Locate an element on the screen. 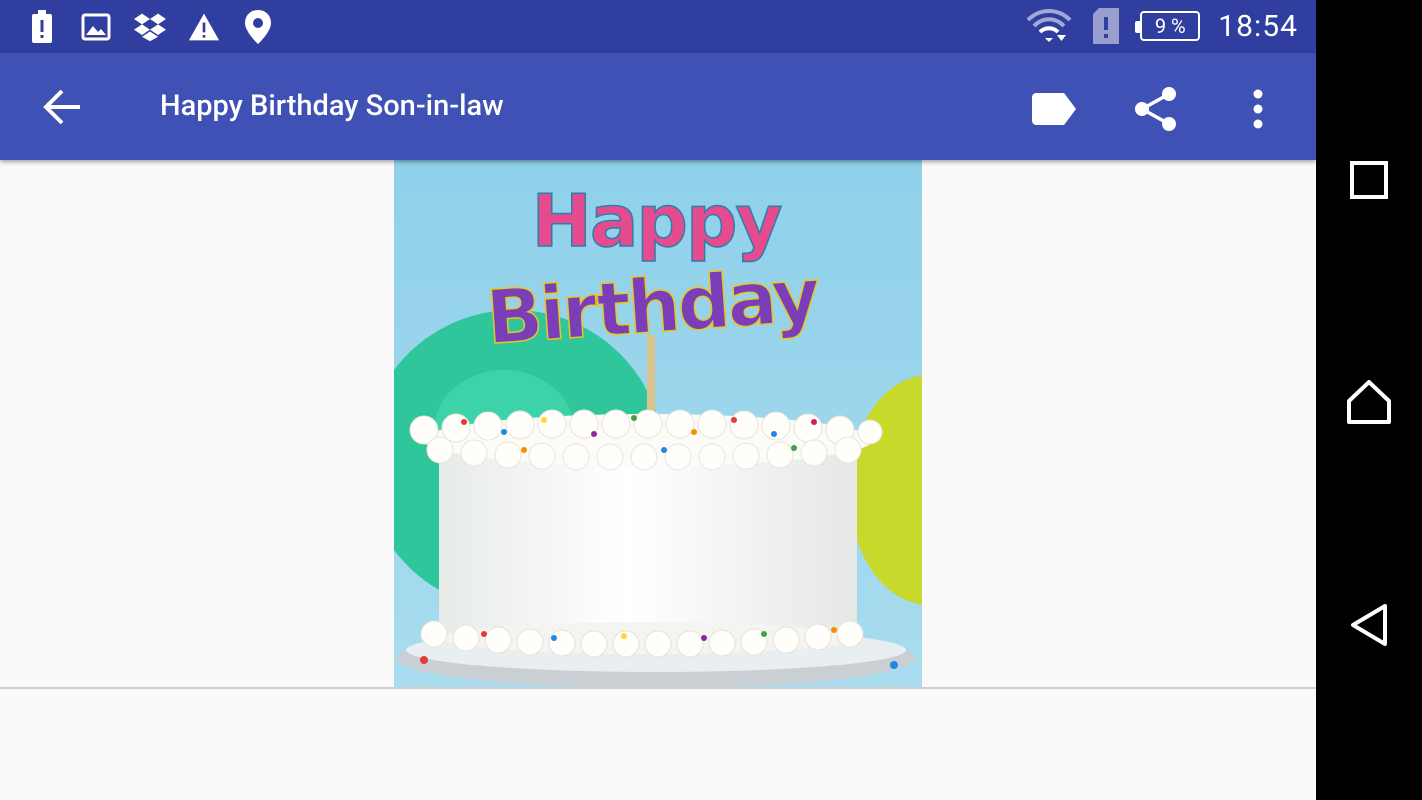 Image resolution: width=1422 pixels, height=800 pixels. image-icon is located at coordinates (96, 27).